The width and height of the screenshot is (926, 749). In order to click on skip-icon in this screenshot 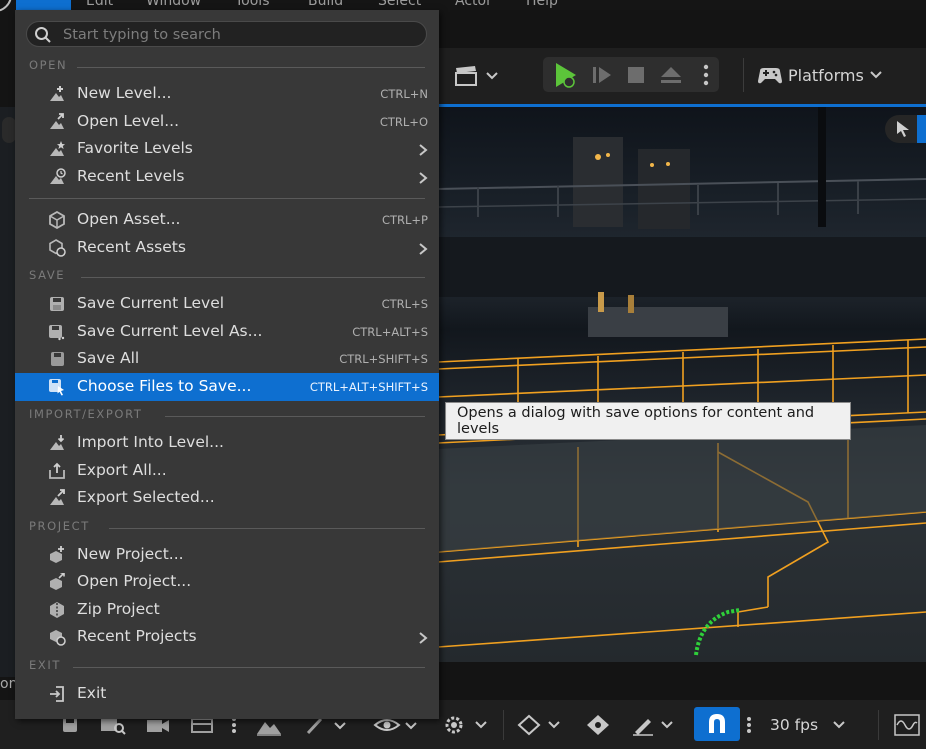, I will do `click(602, 75)`.